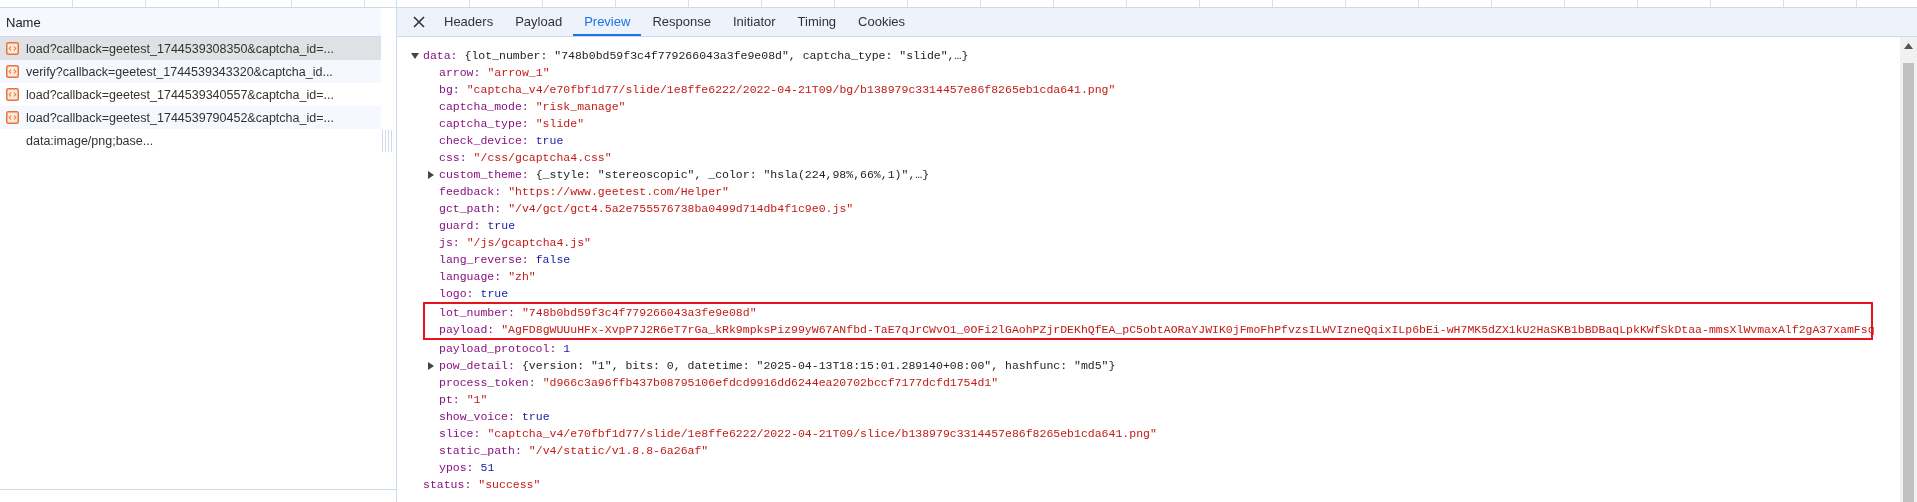  What do you see at coordinates (770, 382) in the screenshot?
I see `property-value: "d966c3a96ffb437b08795106efdcd9916dd6244ea20702bccf7177dcfd1754d1"` at bounding box center [770, 382].